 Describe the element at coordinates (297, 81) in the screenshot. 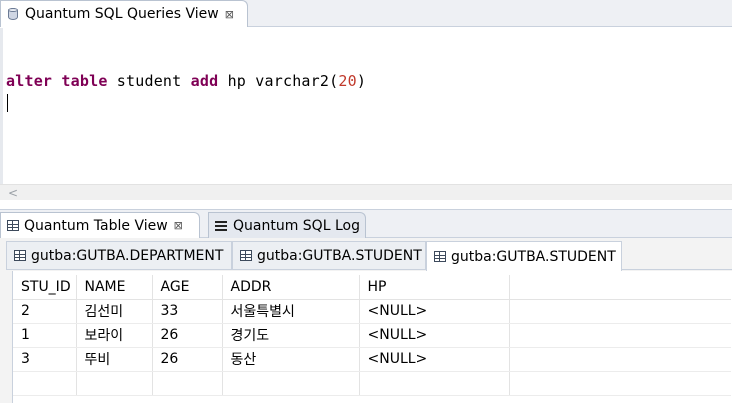

I see `sql-type: varchar2(` at that location.